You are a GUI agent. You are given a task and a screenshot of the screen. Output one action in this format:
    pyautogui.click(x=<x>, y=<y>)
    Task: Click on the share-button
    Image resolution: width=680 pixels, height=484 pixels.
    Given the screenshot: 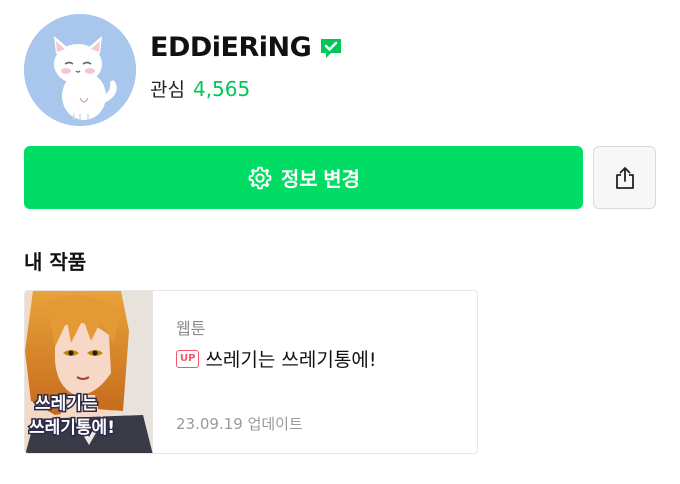 What is the action you would take?
    pyautogui.click(x=624, y=177)
    